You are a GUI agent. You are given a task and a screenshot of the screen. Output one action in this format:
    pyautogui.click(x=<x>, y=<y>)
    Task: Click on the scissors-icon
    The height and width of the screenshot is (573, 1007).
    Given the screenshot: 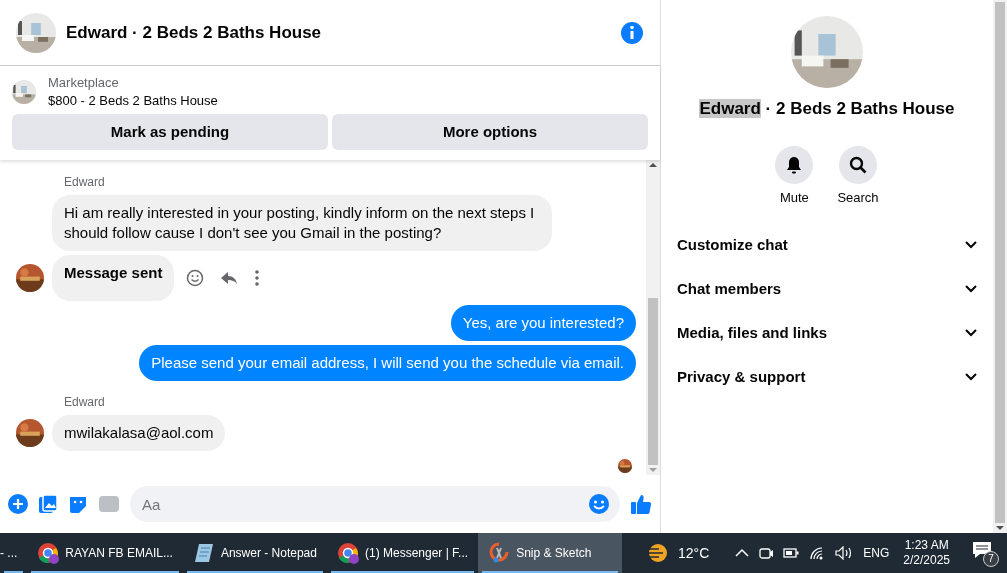 What is the action you would take?
    pyautogui.click(x=499, y=553)
    